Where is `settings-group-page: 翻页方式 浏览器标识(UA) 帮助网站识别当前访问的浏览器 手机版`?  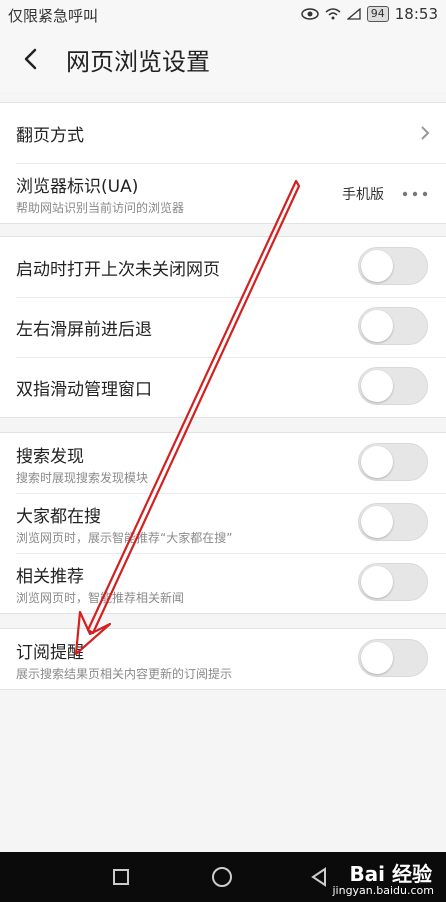 settings-group-page: 翻页方式 浏览器标识(UA) 帮助网站识别当前访问的浏览器 手机版 is located at coordinates (223, 163).